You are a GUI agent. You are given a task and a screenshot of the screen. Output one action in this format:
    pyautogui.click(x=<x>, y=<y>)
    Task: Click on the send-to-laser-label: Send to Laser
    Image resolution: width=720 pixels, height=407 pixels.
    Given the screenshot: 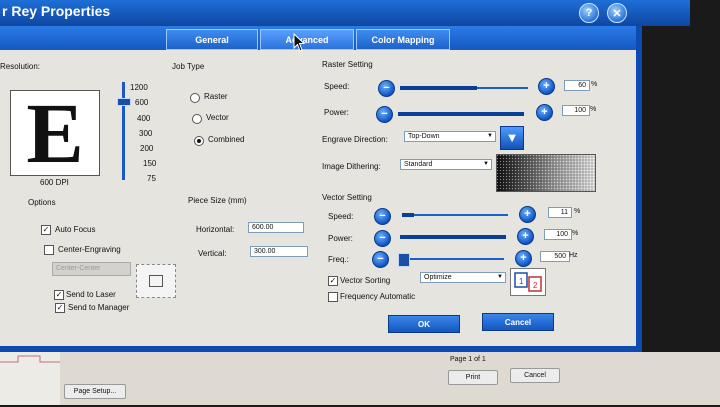 What is the action you would take?
    pyautogui.click(x=91, y=294)
    